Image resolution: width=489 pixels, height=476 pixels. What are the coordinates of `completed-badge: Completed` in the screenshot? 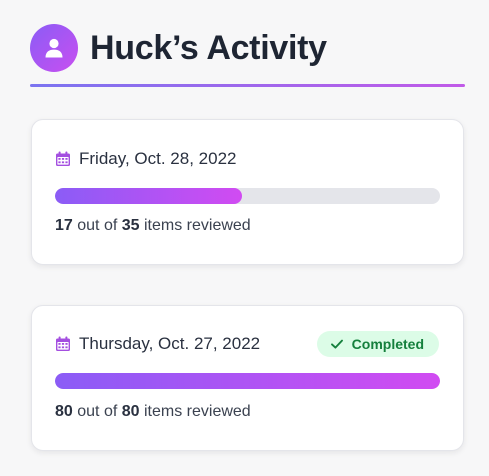 It's located at (377, 344).